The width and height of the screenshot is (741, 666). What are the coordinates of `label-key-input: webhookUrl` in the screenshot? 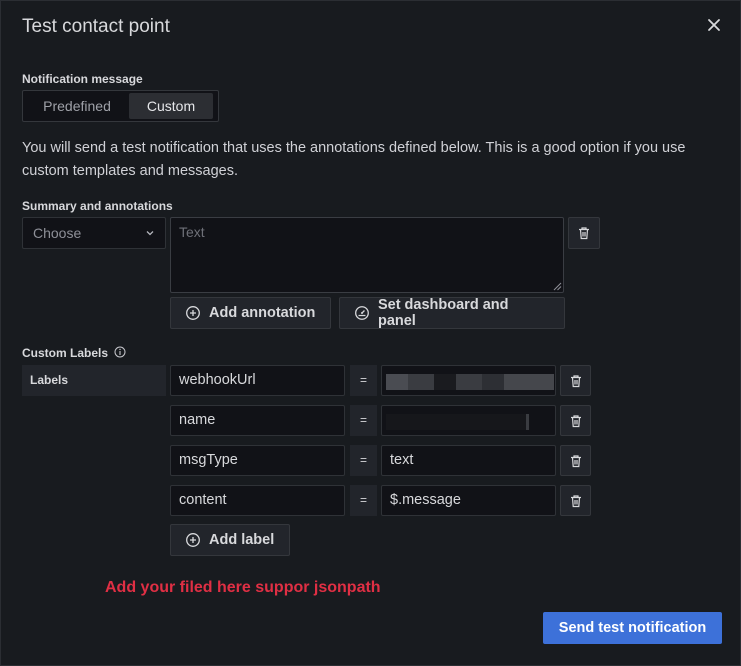 It's located at (257, 380).